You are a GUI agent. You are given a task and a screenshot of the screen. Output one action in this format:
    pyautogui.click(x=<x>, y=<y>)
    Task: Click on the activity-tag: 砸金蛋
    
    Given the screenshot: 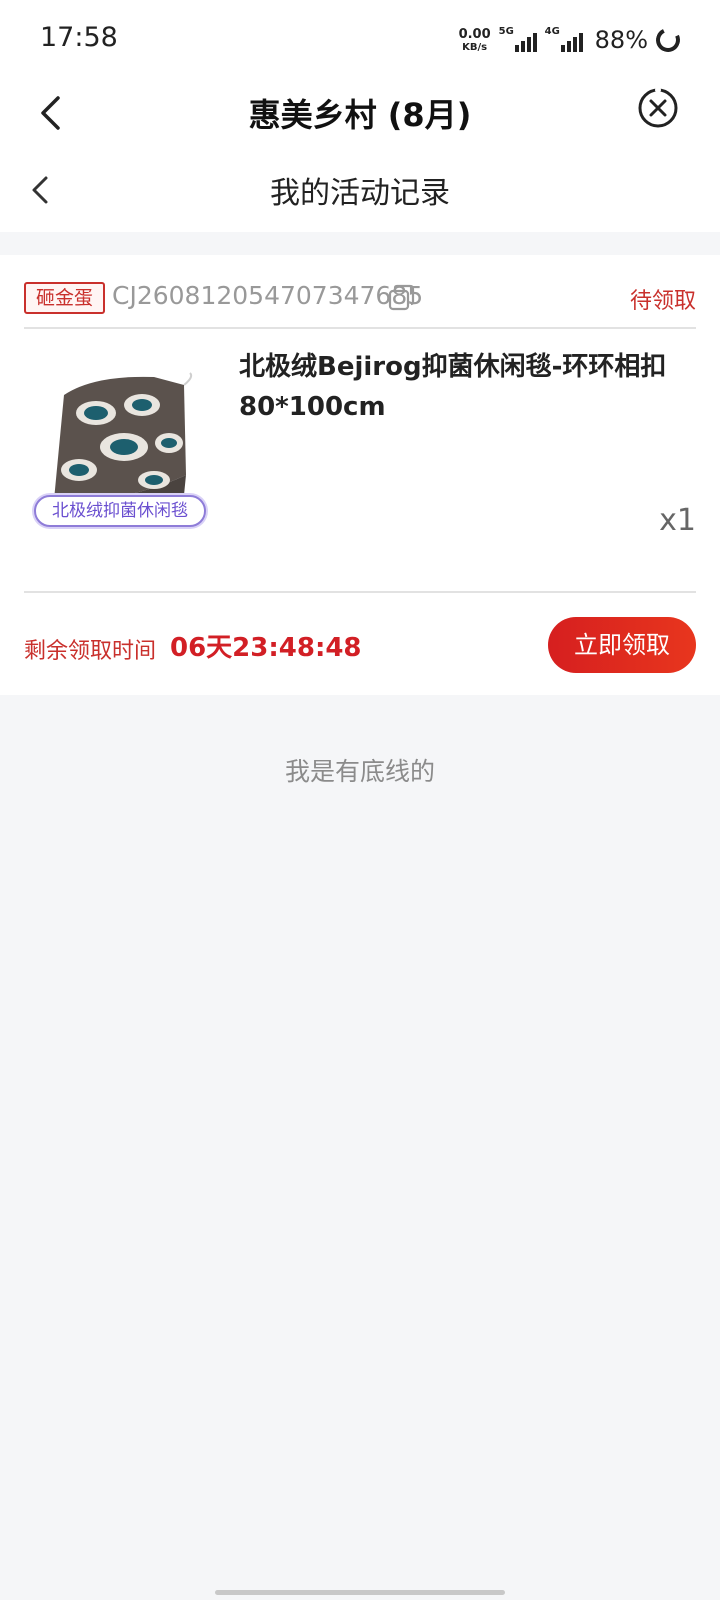 What is the action you would take?
    pyautogui.click(x=65, y=298)
    